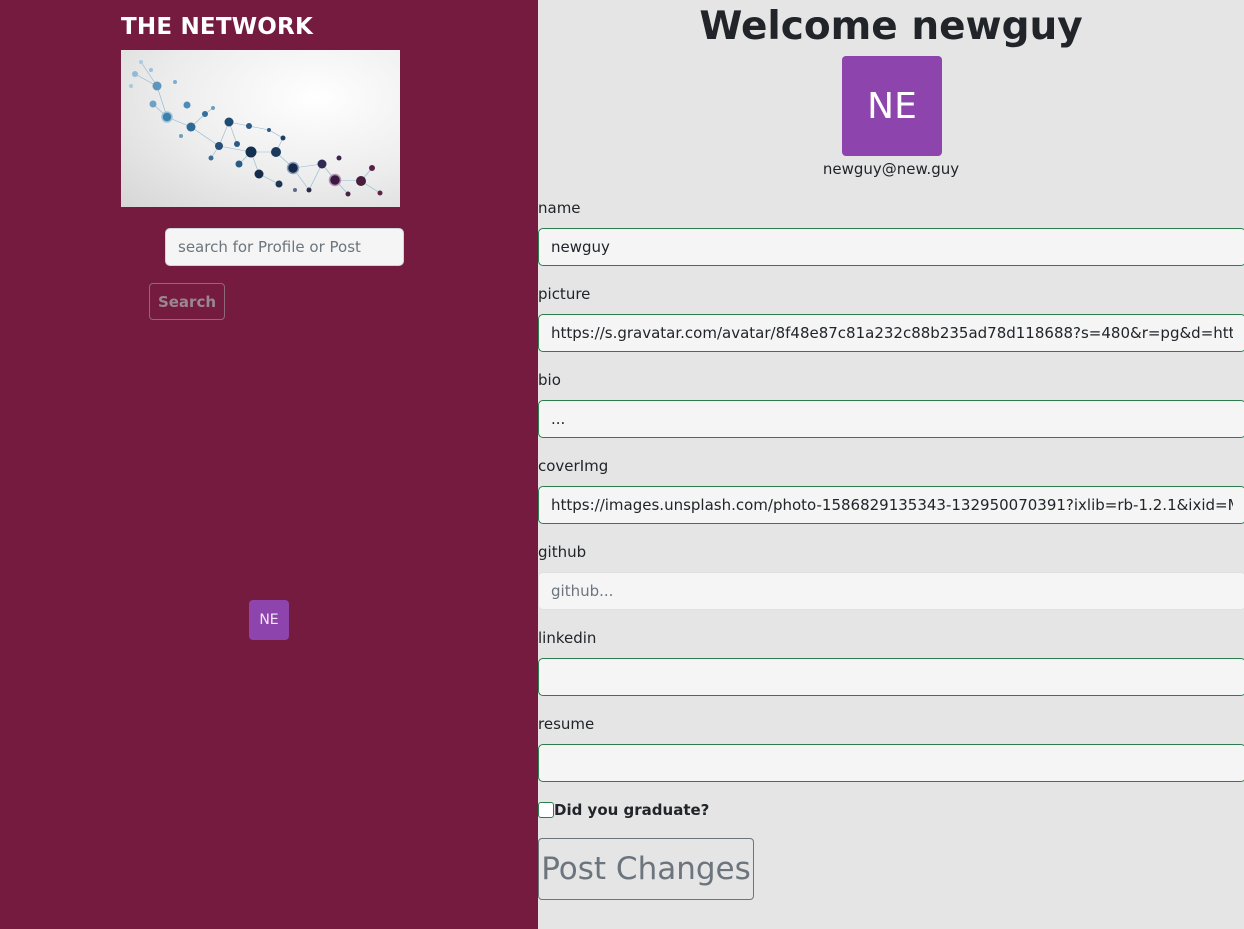 This screenshot has height=929, width=1244. Describe the element at coordinates (566, 724) in the screenshot. I see `resume-label: resume` at that location.